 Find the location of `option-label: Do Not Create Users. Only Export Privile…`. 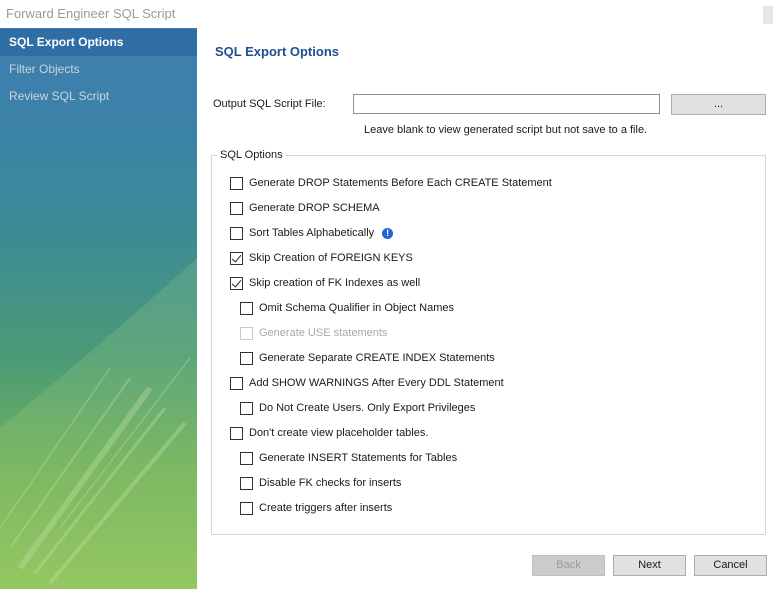

option-label: Do Not Create Users. Only Export Privile… is located at coordinates (367, 408).